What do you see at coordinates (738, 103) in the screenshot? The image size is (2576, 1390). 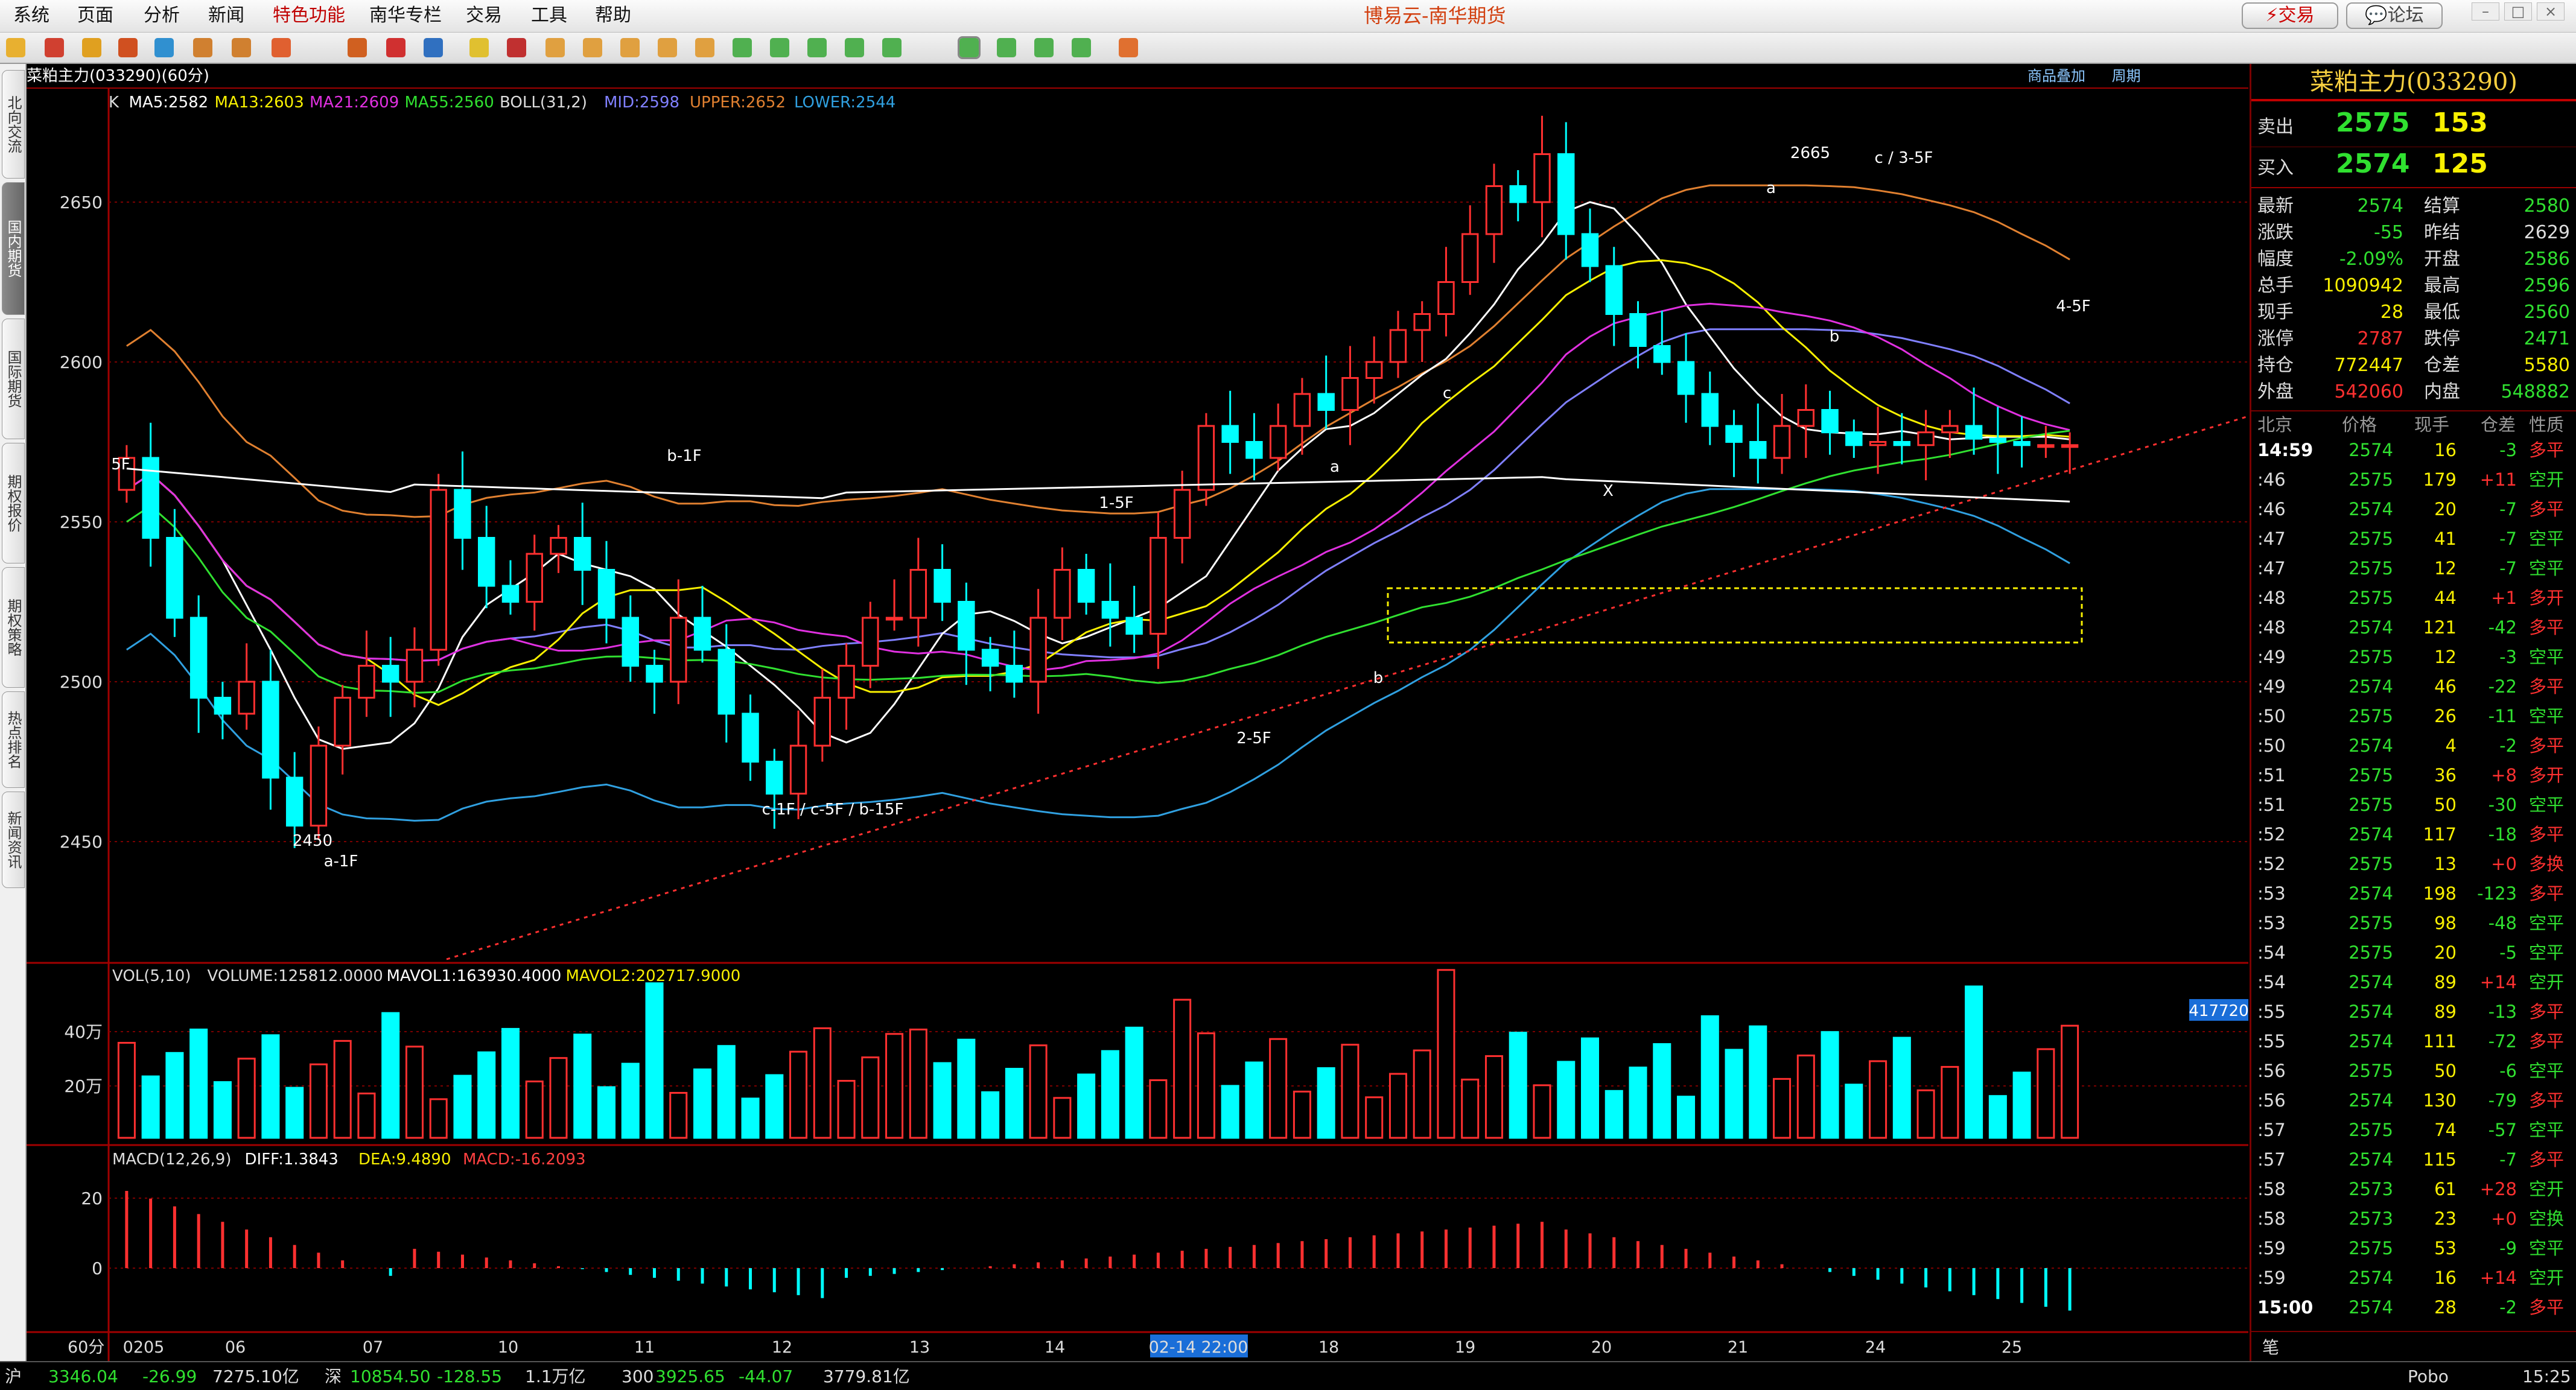 I see `main-legend-7: UPPER:2652` at bounding box center [738, 103].